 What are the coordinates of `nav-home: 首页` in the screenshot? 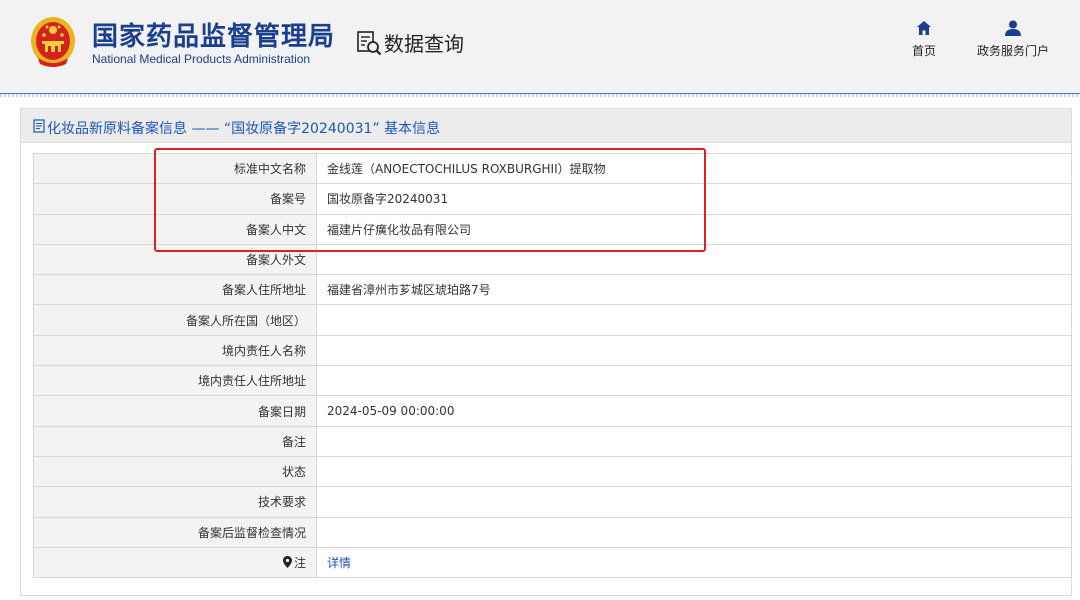 It's located at (924, 39).